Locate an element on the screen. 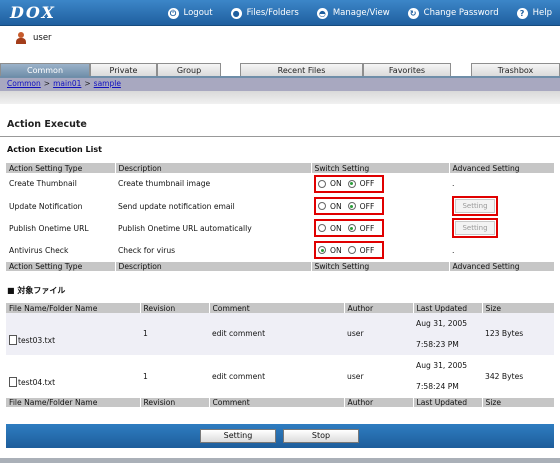 Image resolution: width=560 pixels, height=463 pixels. user-icon is located at coordinates (21, 38).